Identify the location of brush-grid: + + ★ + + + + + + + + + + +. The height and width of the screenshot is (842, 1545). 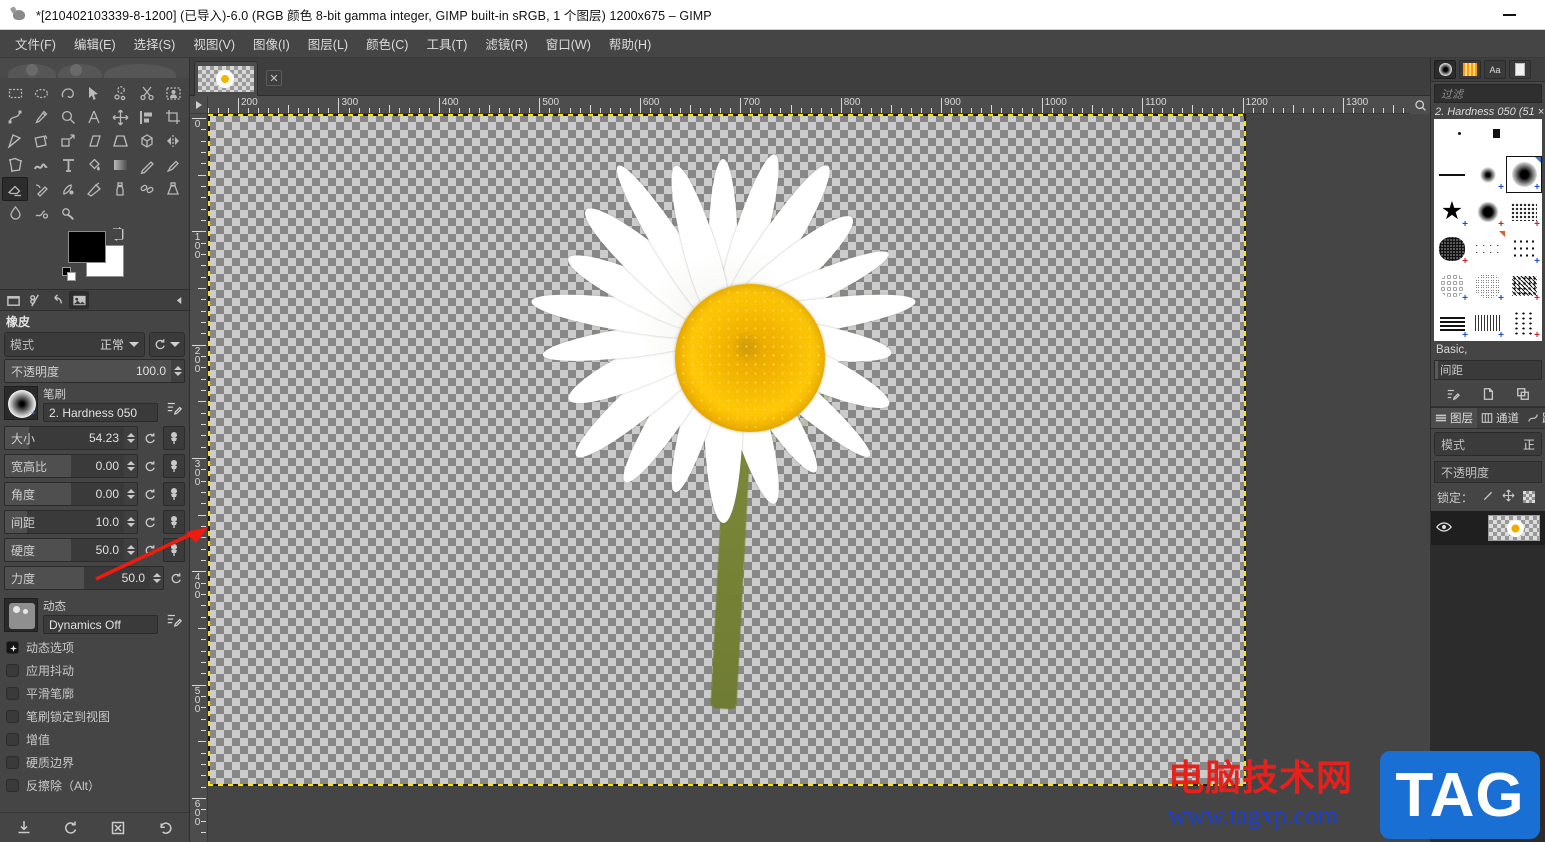
(1488, 230).